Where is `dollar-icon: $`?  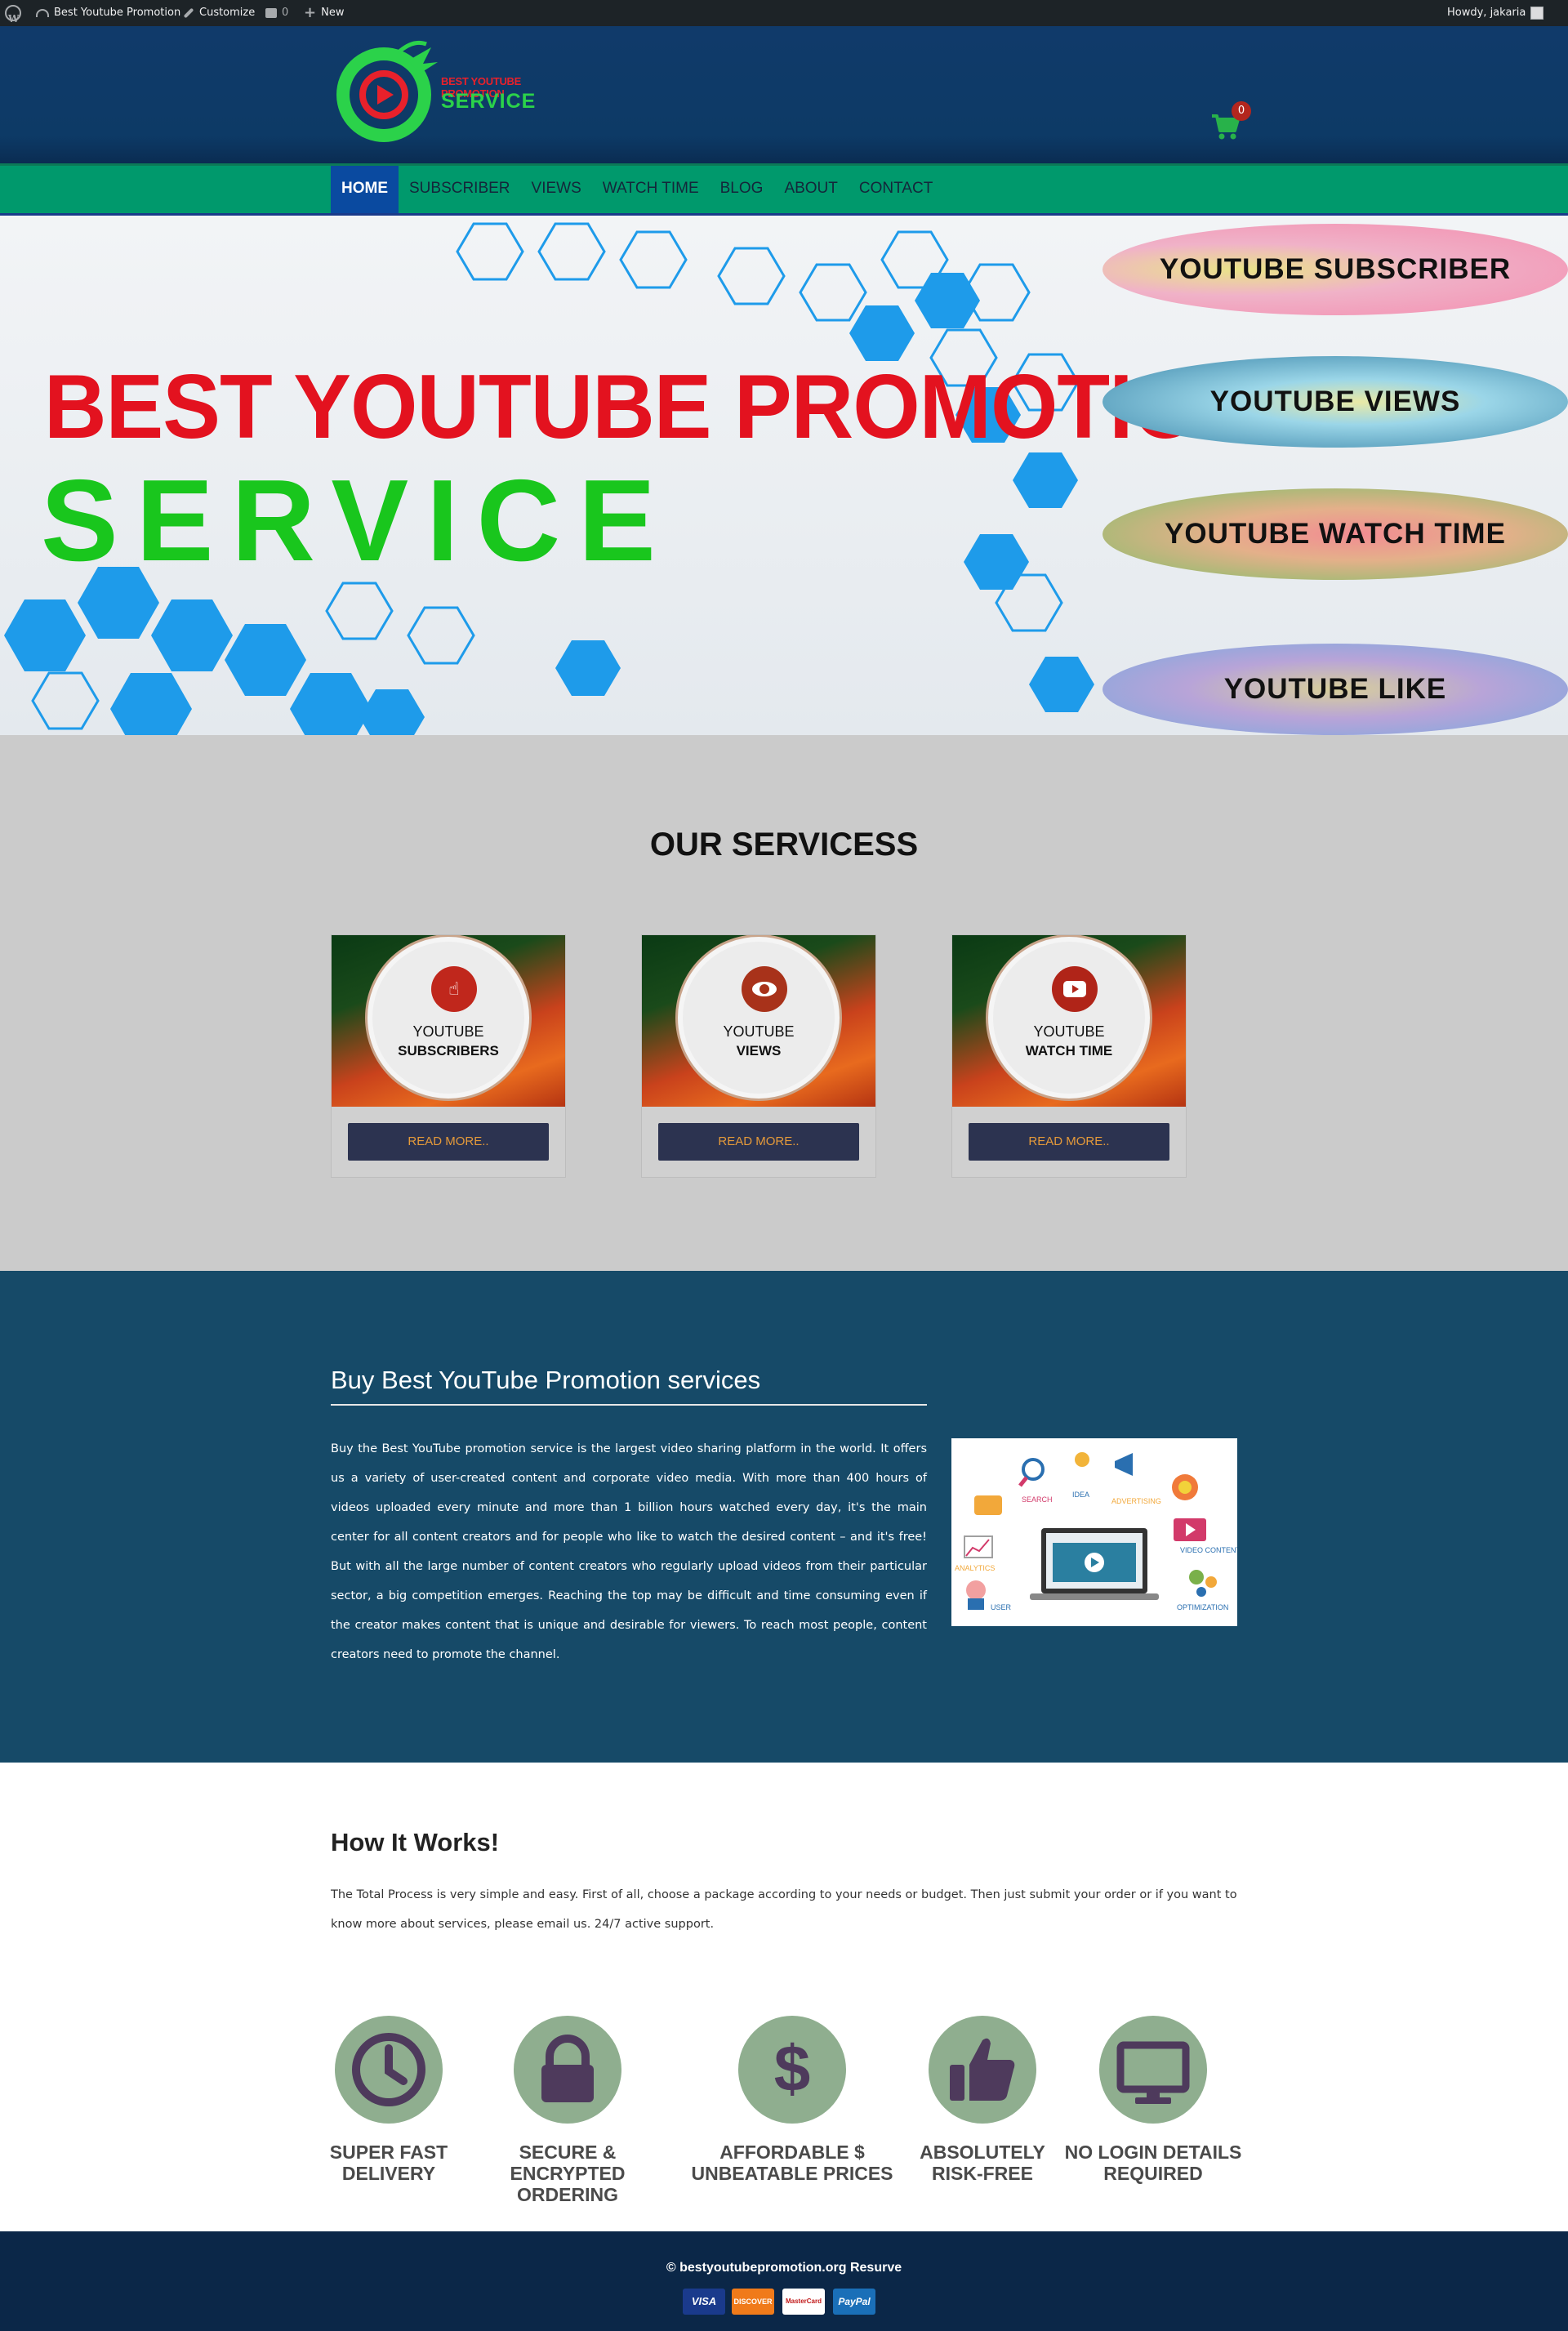 dollar-icon: $ is located at coordinates (792, 2070).